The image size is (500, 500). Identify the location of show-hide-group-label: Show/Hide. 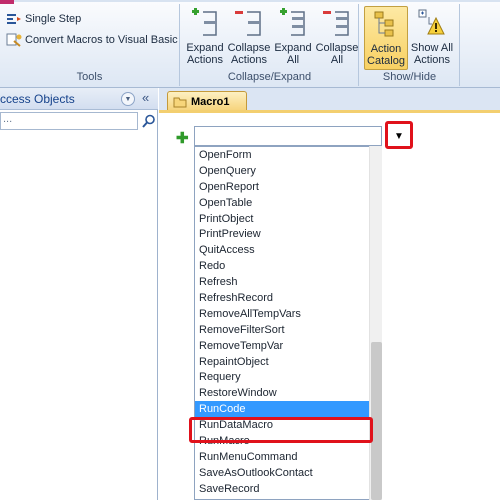
(409, 77).